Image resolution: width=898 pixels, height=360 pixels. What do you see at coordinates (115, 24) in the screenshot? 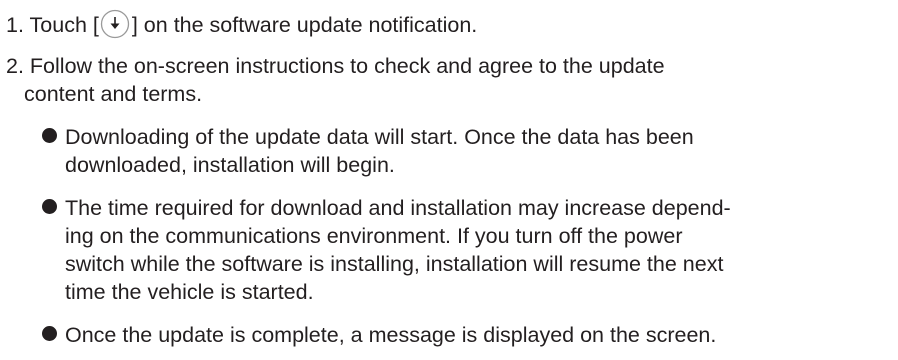
I see `download-circle-icon` at bounding box center [115, 24].